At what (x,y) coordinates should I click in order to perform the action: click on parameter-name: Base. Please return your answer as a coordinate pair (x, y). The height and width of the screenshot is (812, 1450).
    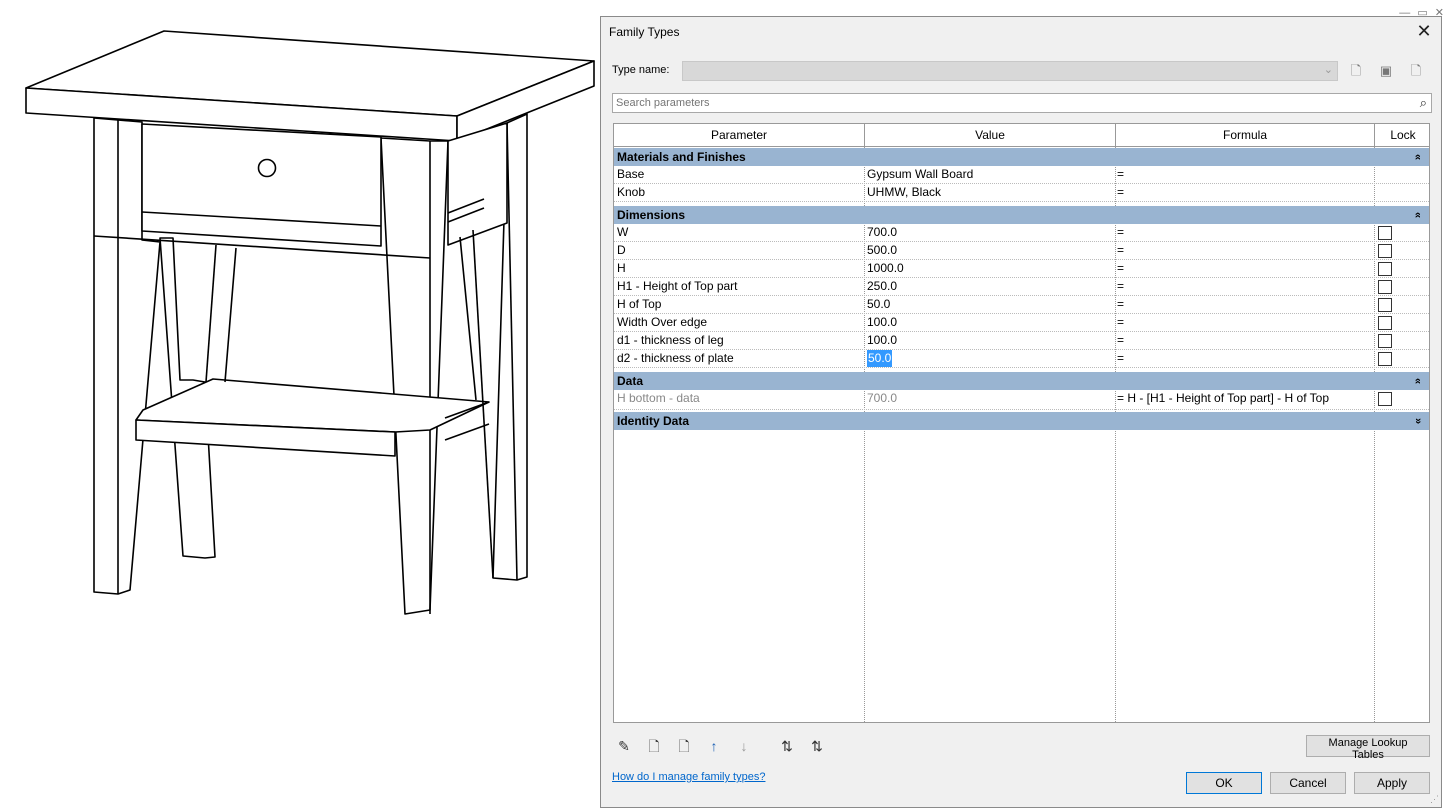
    Looking at the image, I should click on (631, 174).